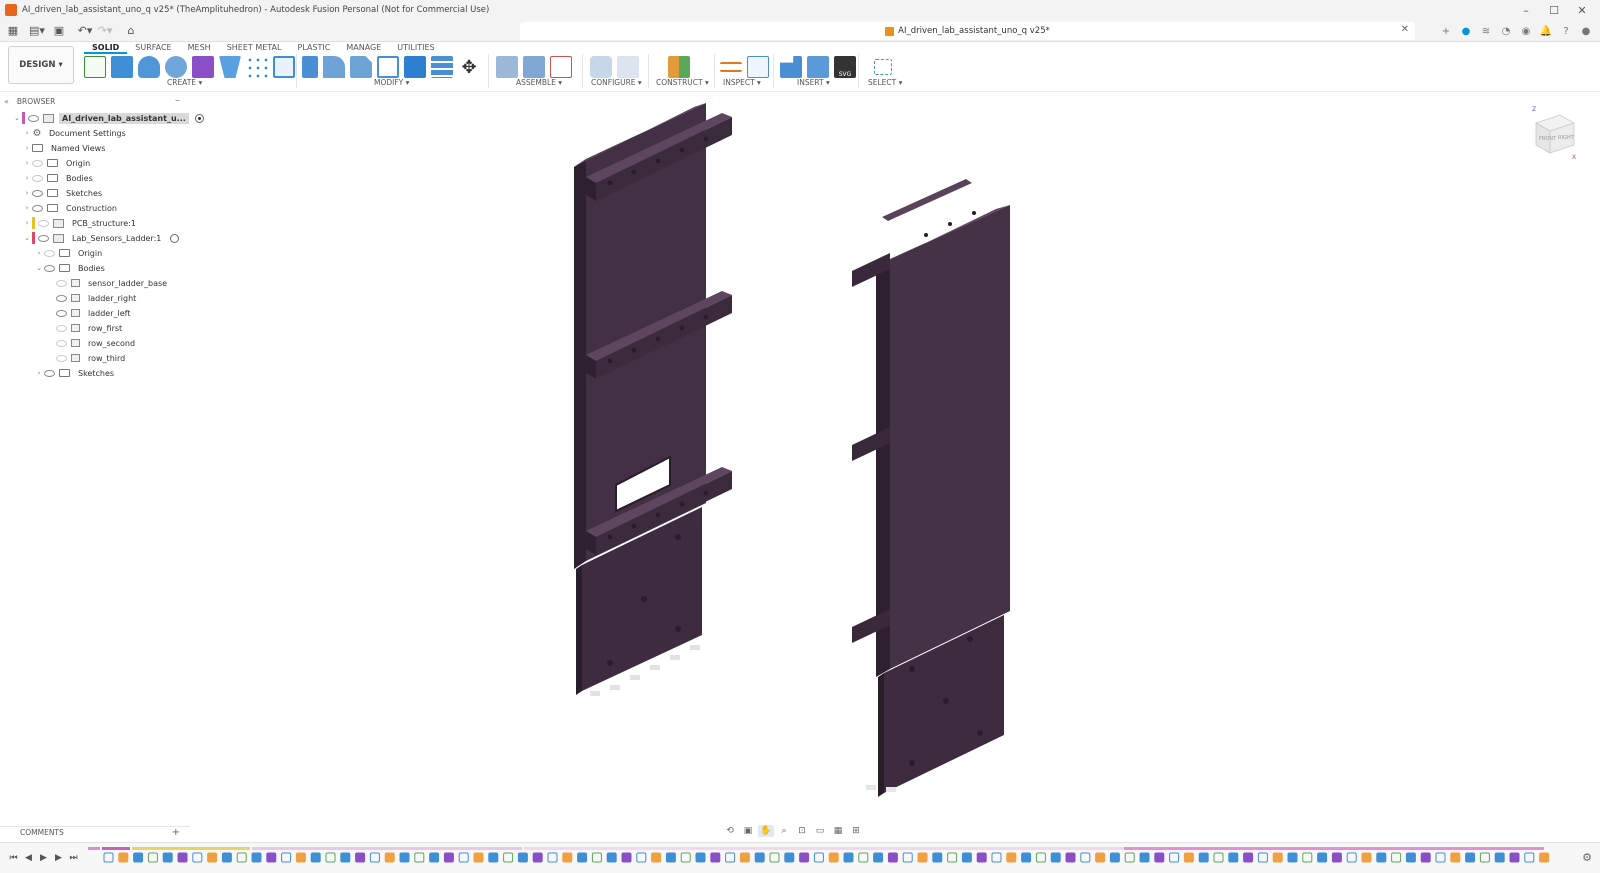 The width and height of the screenshot is (1600, 873). I want to click on go-to-start-icon: ⏮, so click(13, 858).